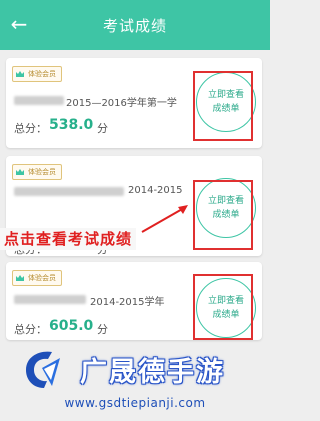 This screenshot has height=421, width=320. I want to click on red-arrow-icon, so click(164, 219).